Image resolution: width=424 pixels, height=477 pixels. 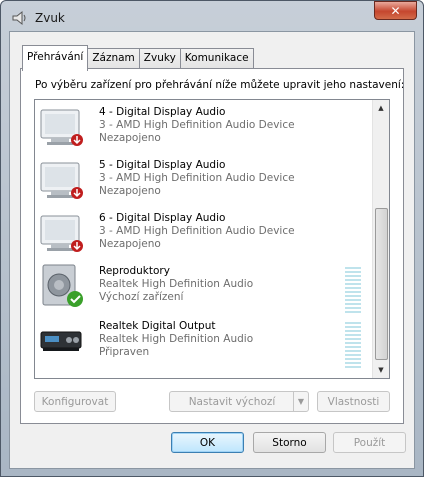 I want to click on device-name: Realtek Digital Output, so click(x=157, y=326).